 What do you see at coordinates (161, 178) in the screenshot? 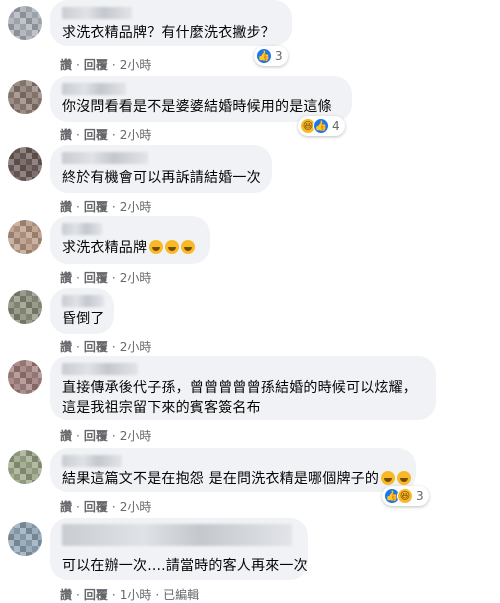
I see `comment-text: 終於有機會可以再訴請結婚一次` at bounding box center [161, 178].